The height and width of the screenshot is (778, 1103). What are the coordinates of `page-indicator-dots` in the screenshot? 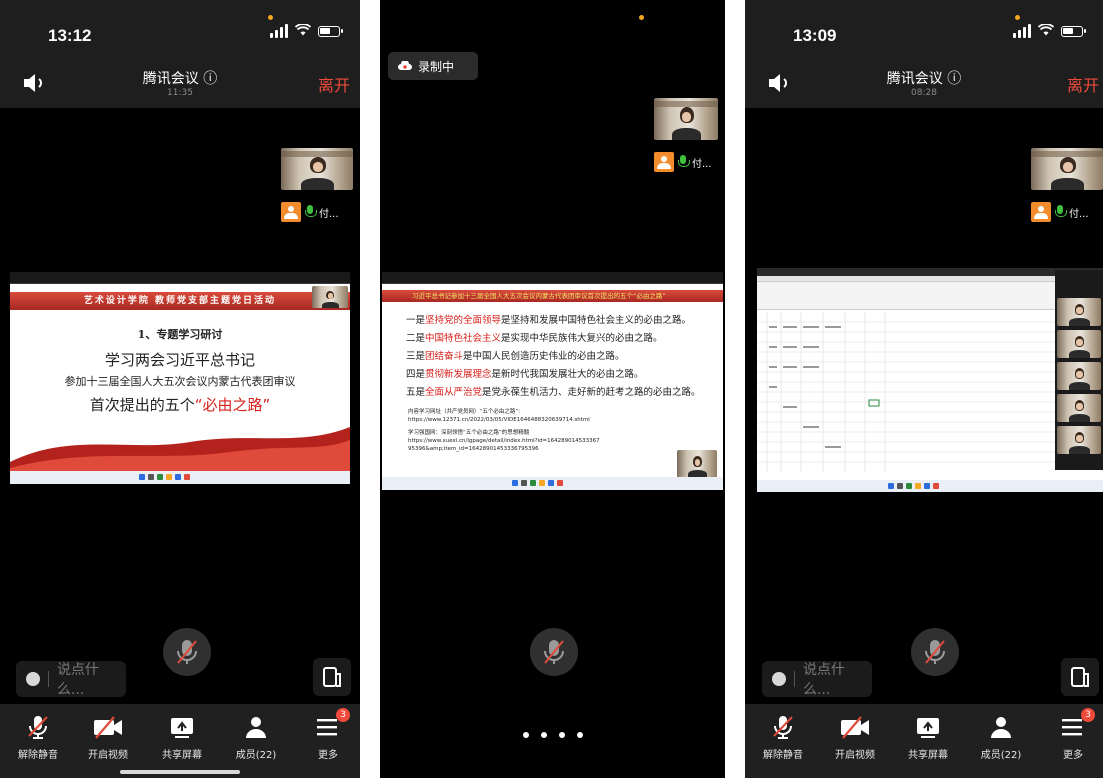 It's located at (552, 735).